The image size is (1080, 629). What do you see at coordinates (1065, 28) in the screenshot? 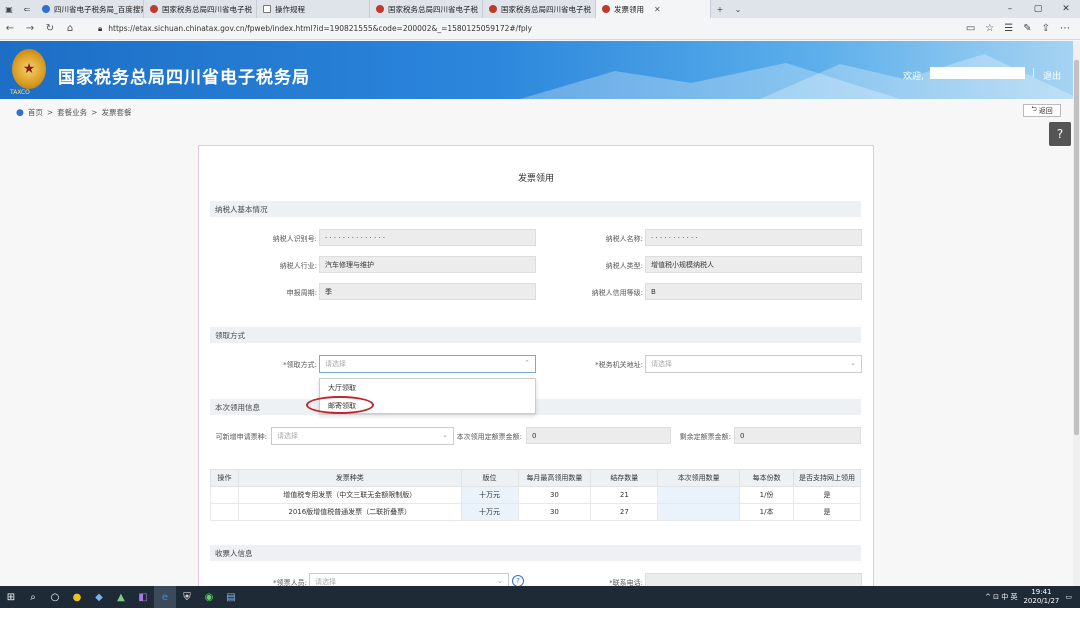
I see `more-icon: ⋯` at bounding box center [1065, 28].